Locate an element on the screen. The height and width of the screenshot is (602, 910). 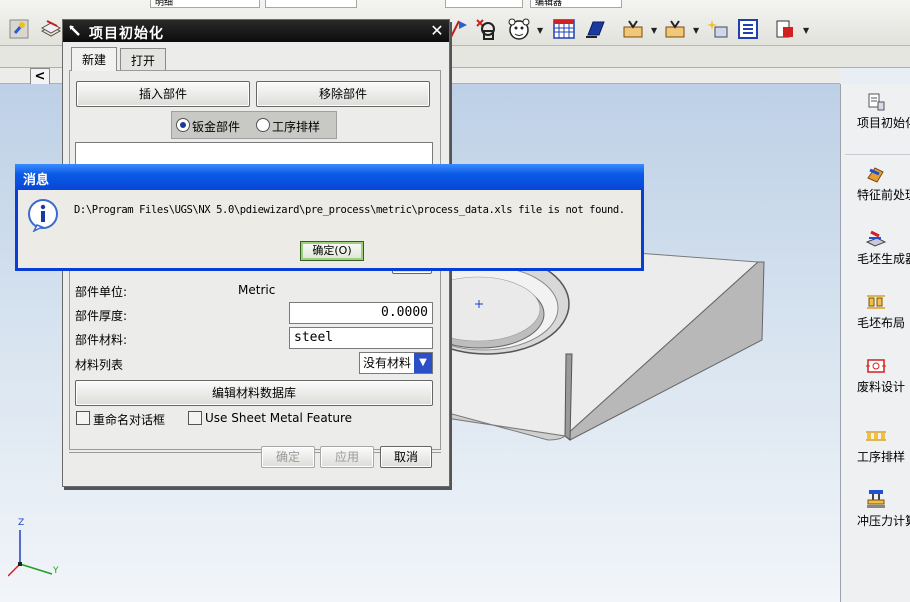
book-icon is located at coordinates (594, 28).